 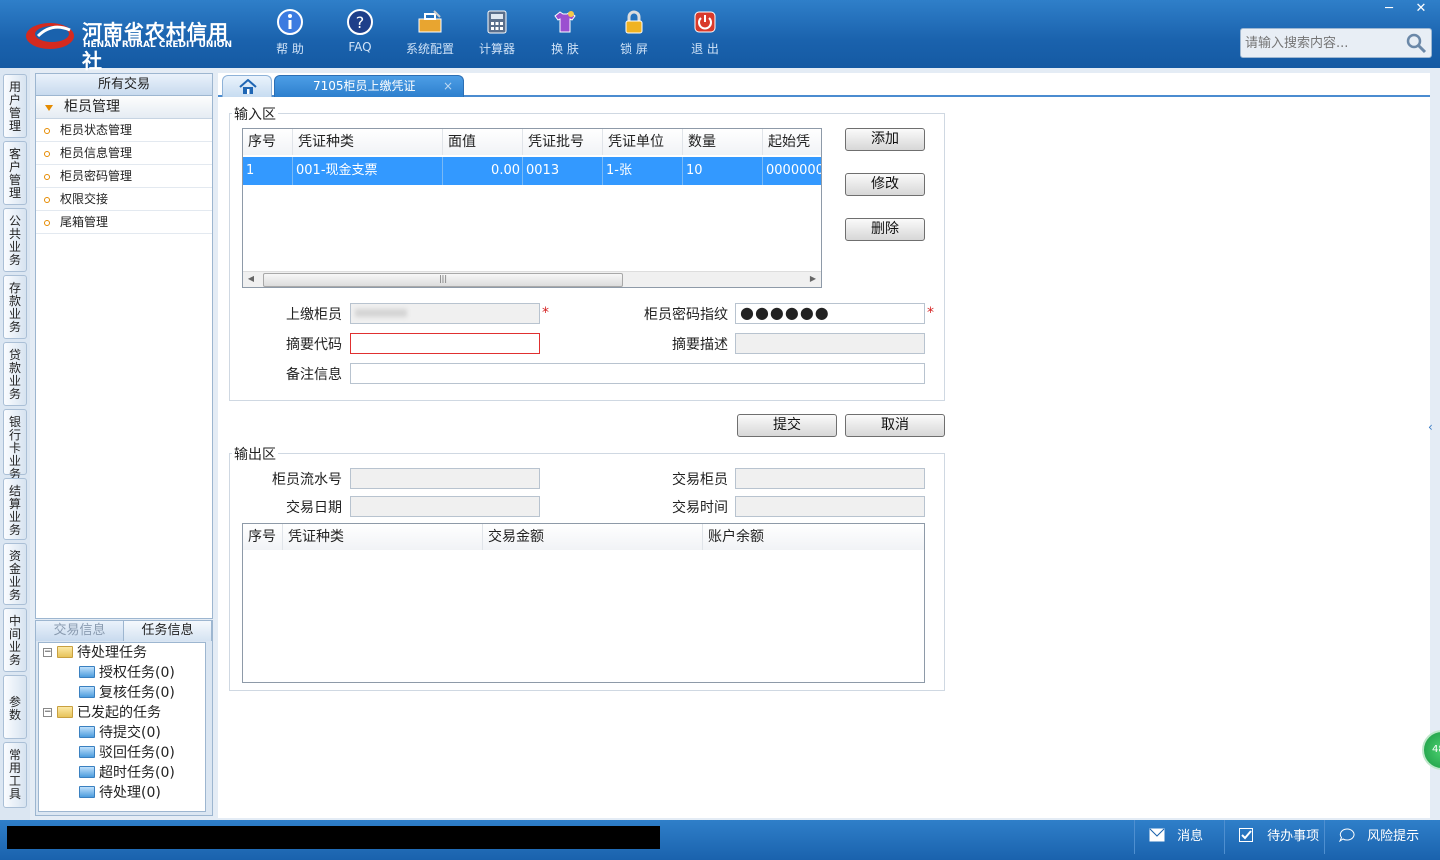 I want to click on close-window-button: ✕, so click(x=1421, y=9).